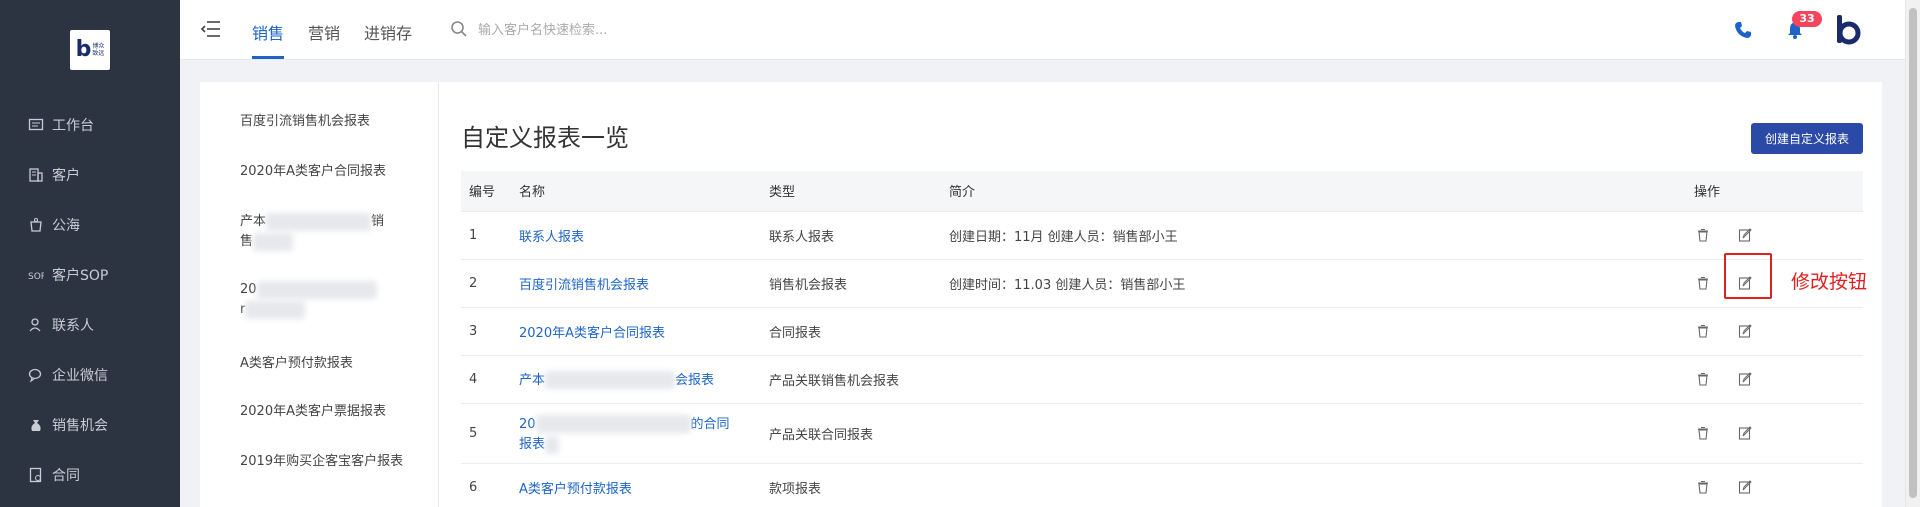  What do you see at coordinates (532, 444) in the screenshot?
I see `name-text: 报表` at bounding box center [532, 444].